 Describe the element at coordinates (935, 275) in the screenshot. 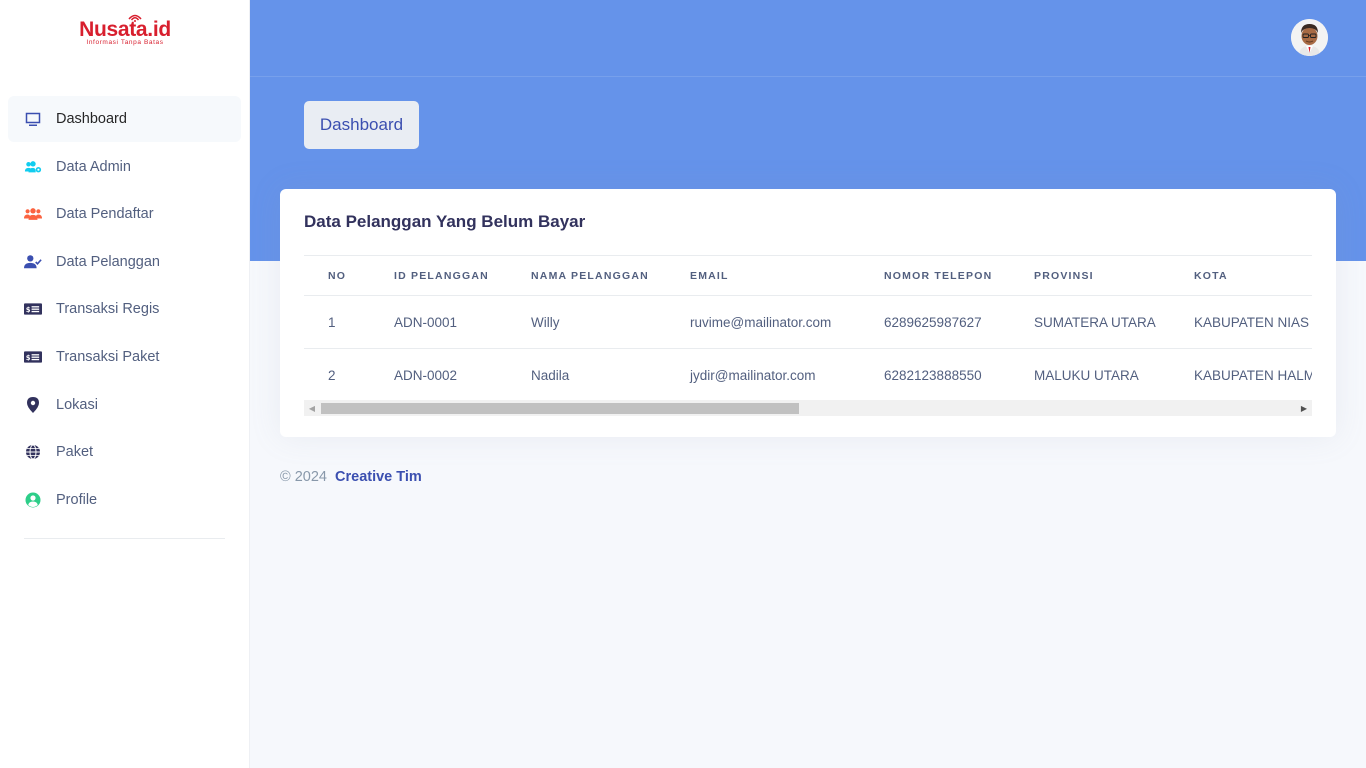

I see `column-header-nomor-telepon: NOMOR TELEPON` at that location.